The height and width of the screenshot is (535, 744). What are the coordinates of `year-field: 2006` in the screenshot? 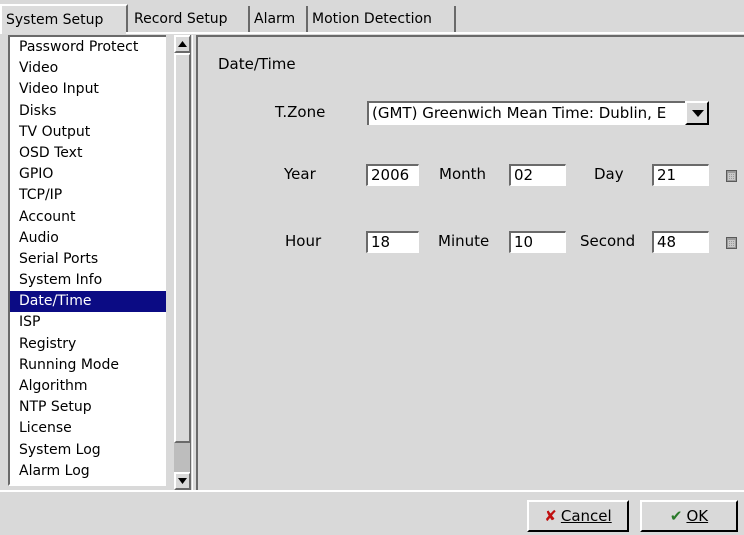 It's located at (392, 175).